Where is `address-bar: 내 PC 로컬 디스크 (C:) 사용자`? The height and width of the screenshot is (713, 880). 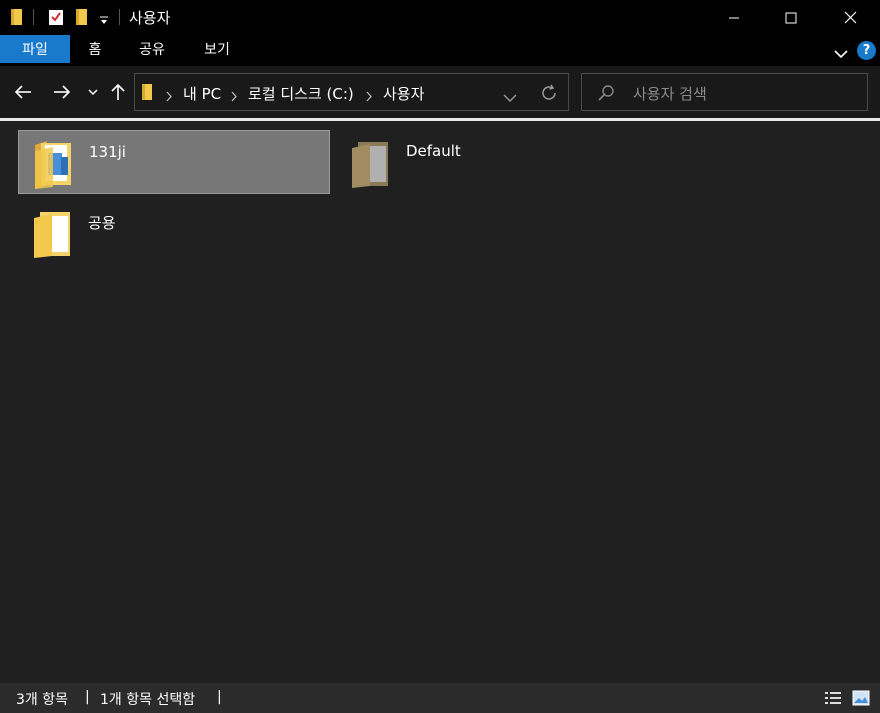
address-bar: 내 PC 로컬 디스크 (C:) 사용자 is located at coordinates (351, 92).